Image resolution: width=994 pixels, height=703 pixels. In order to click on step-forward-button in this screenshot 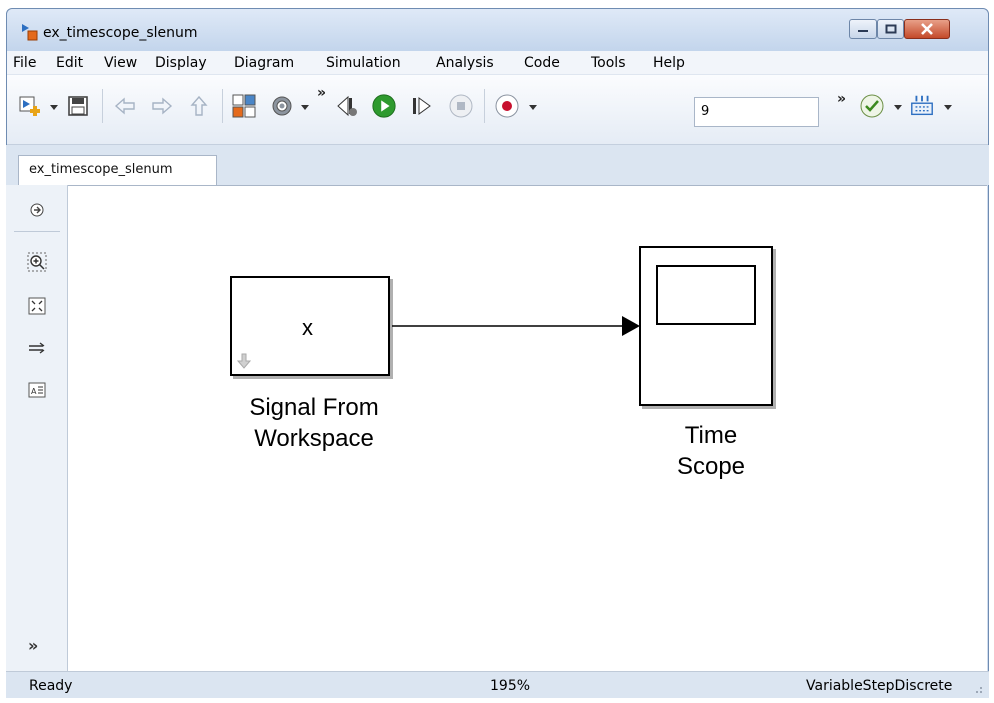, I will do `click(422, 106)`.